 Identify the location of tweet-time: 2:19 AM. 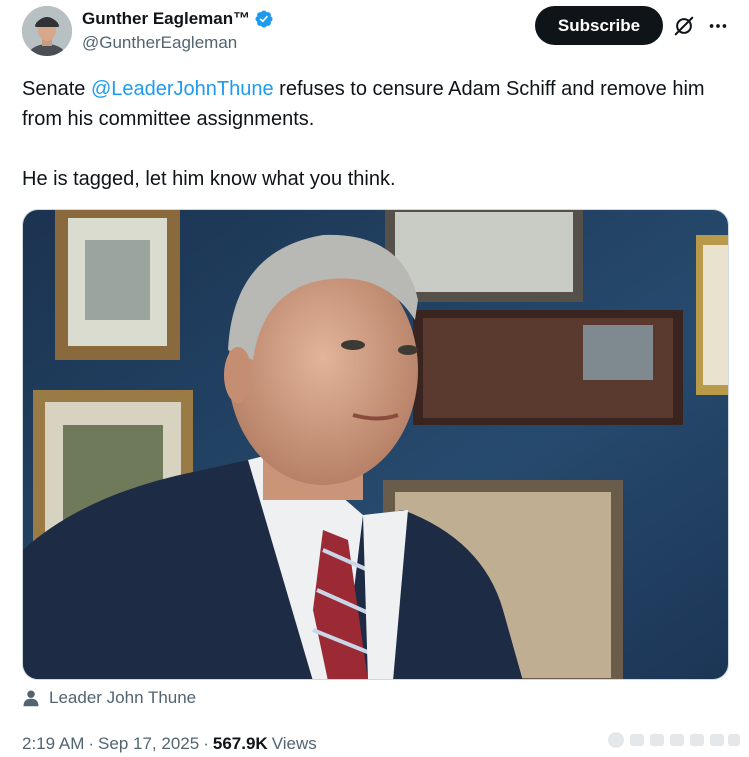
(53, 744).